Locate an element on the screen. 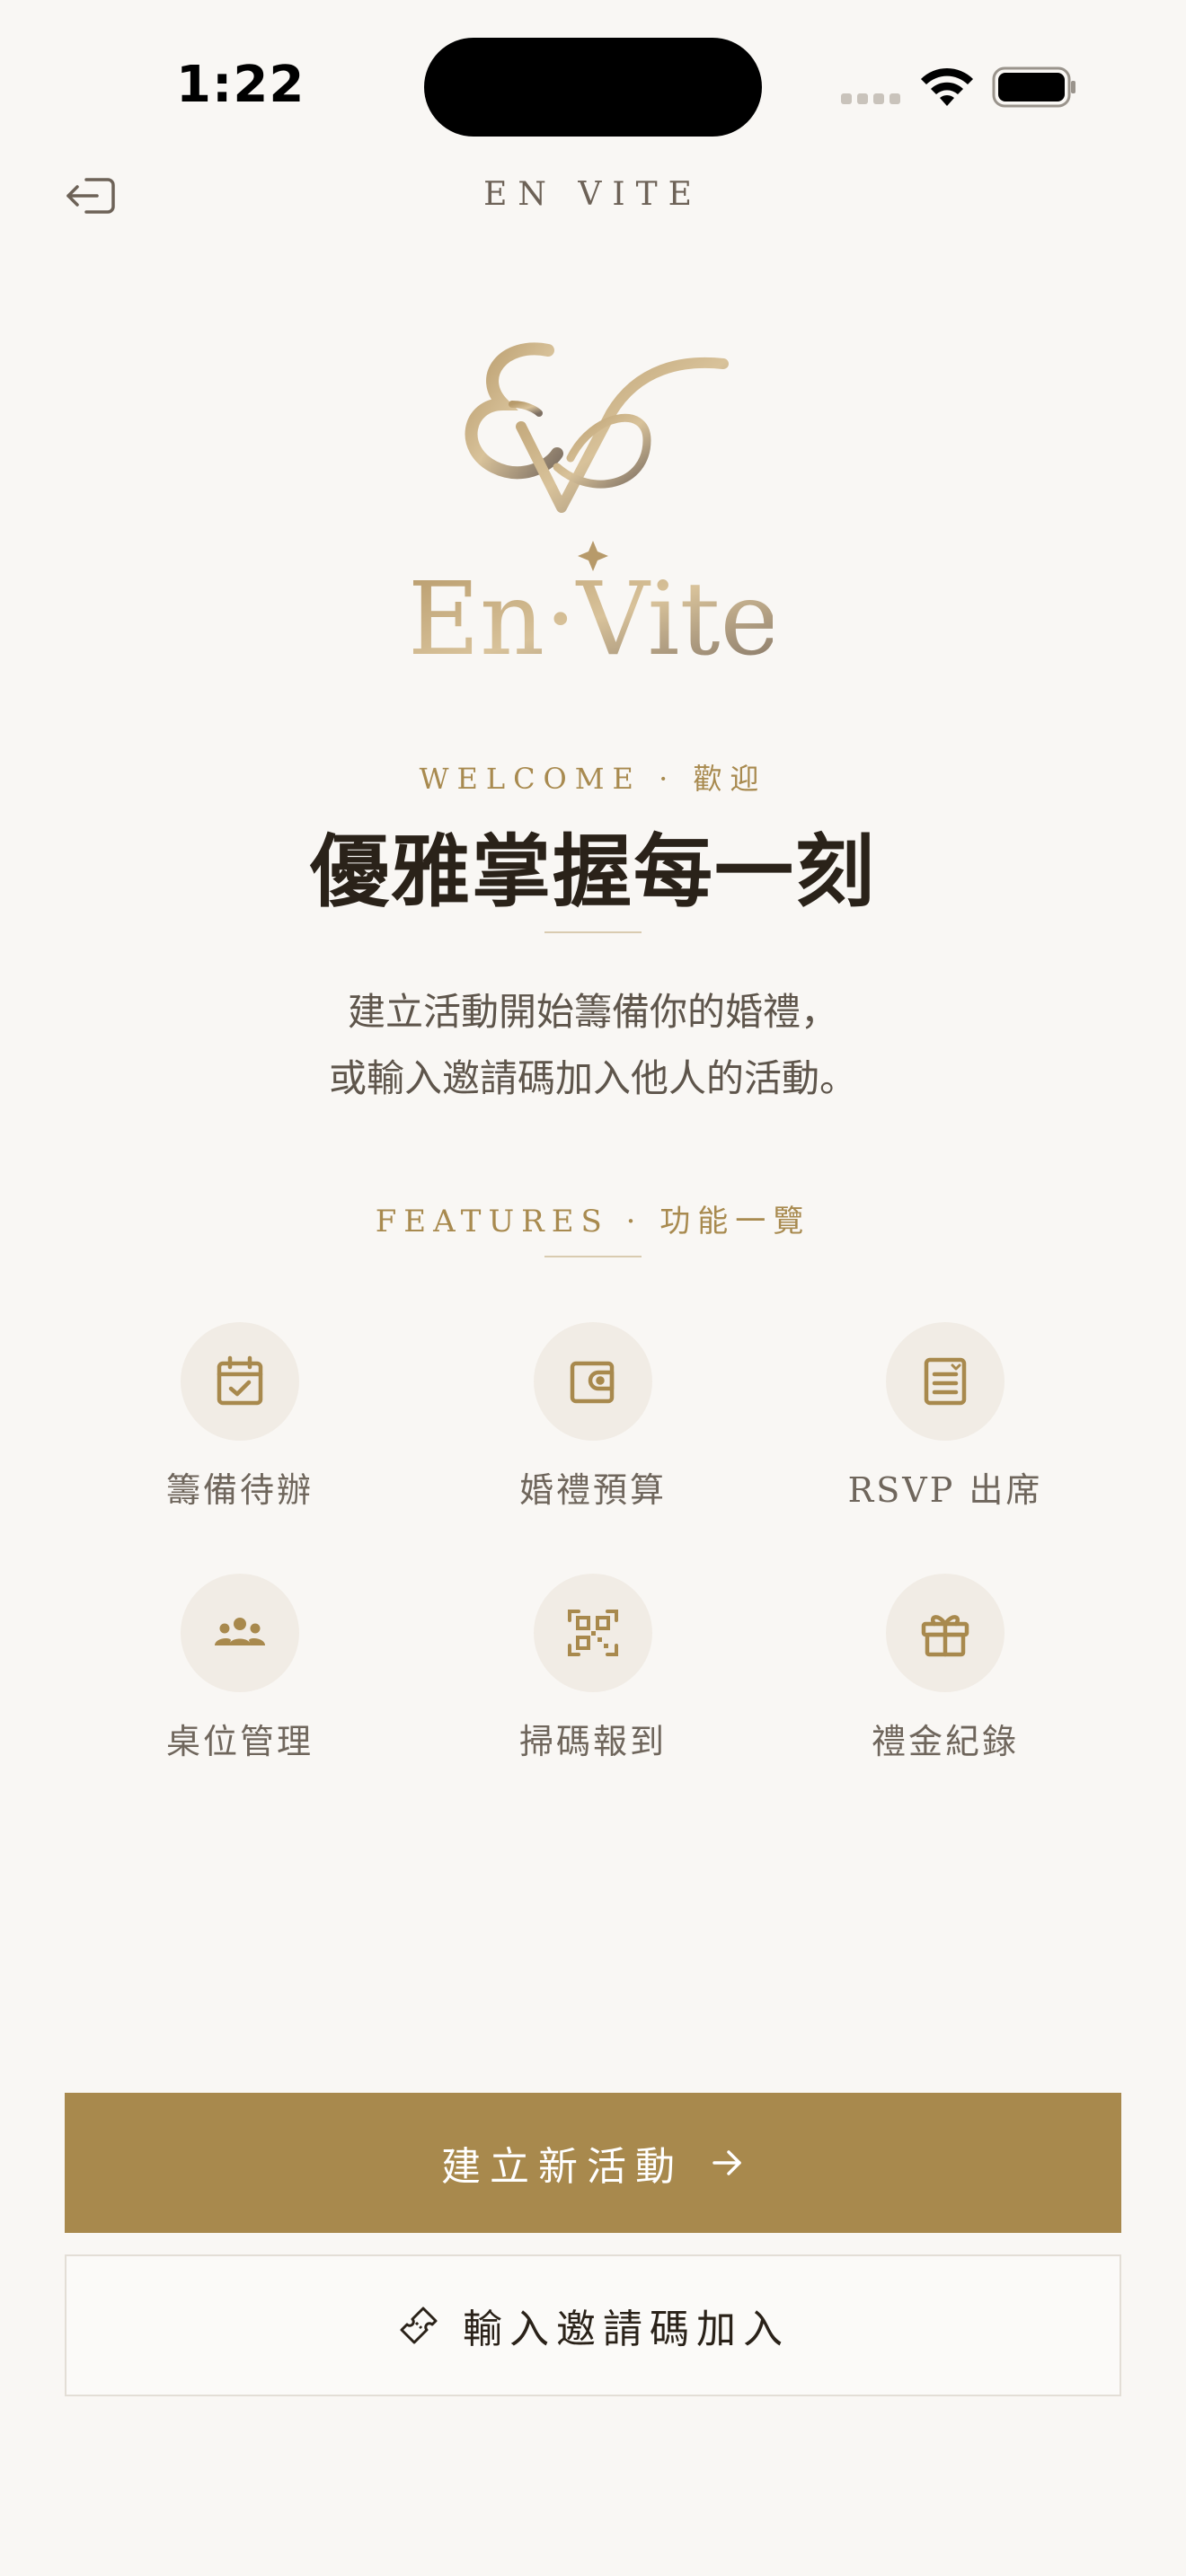  feature-checkin: 掃碼報到 is located at coordinates (593, 1668).